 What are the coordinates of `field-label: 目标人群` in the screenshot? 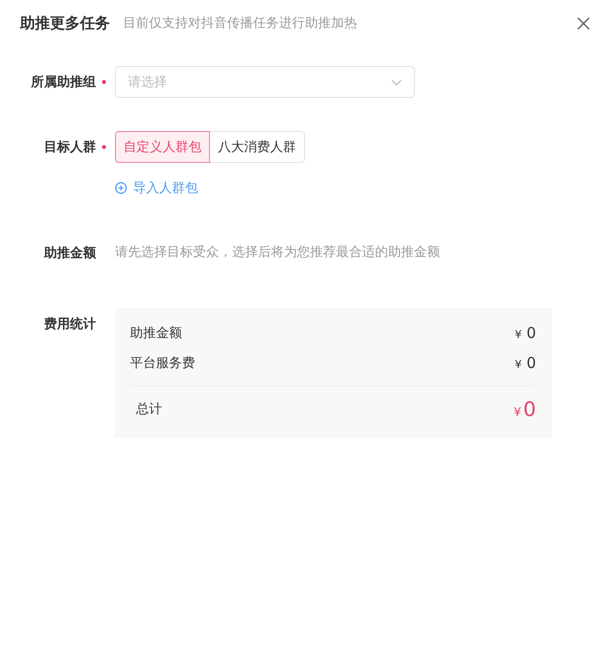 It's located at (69, 147).